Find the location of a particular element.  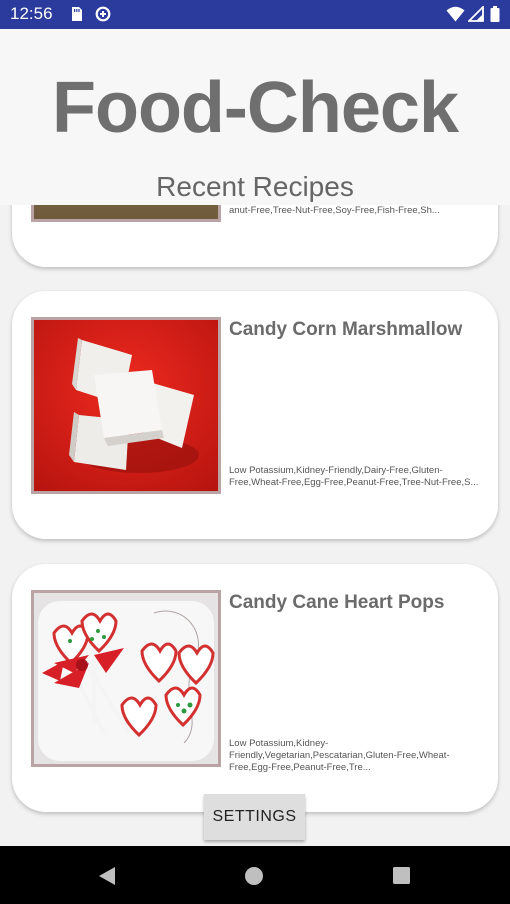

sd-card-icon is located at coordinates (77, 14).